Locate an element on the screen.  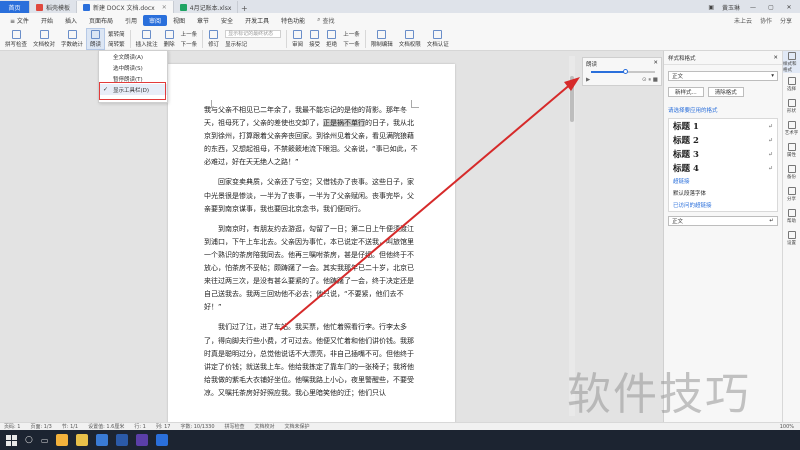
show-toolbar-item: ✓ 显示工具栏(D) is located at coordinates (133, 89).